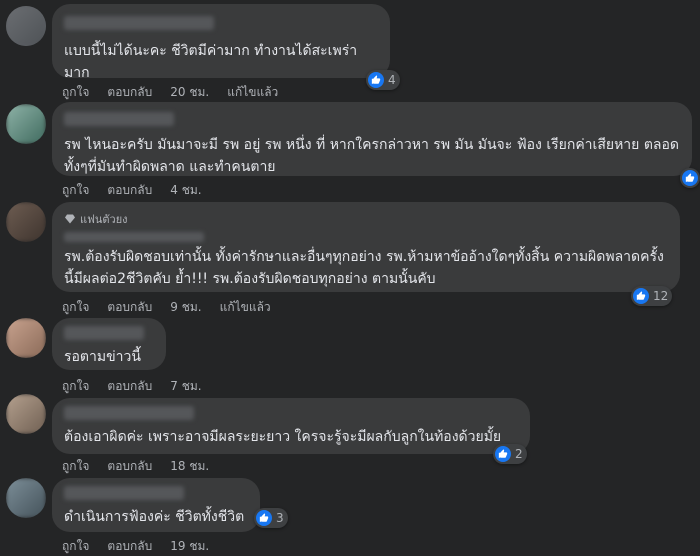 Image resolution: width=700 pixels, height=556 pixels. I want to click on timestamp: 9 ชม., so click(185, 307).